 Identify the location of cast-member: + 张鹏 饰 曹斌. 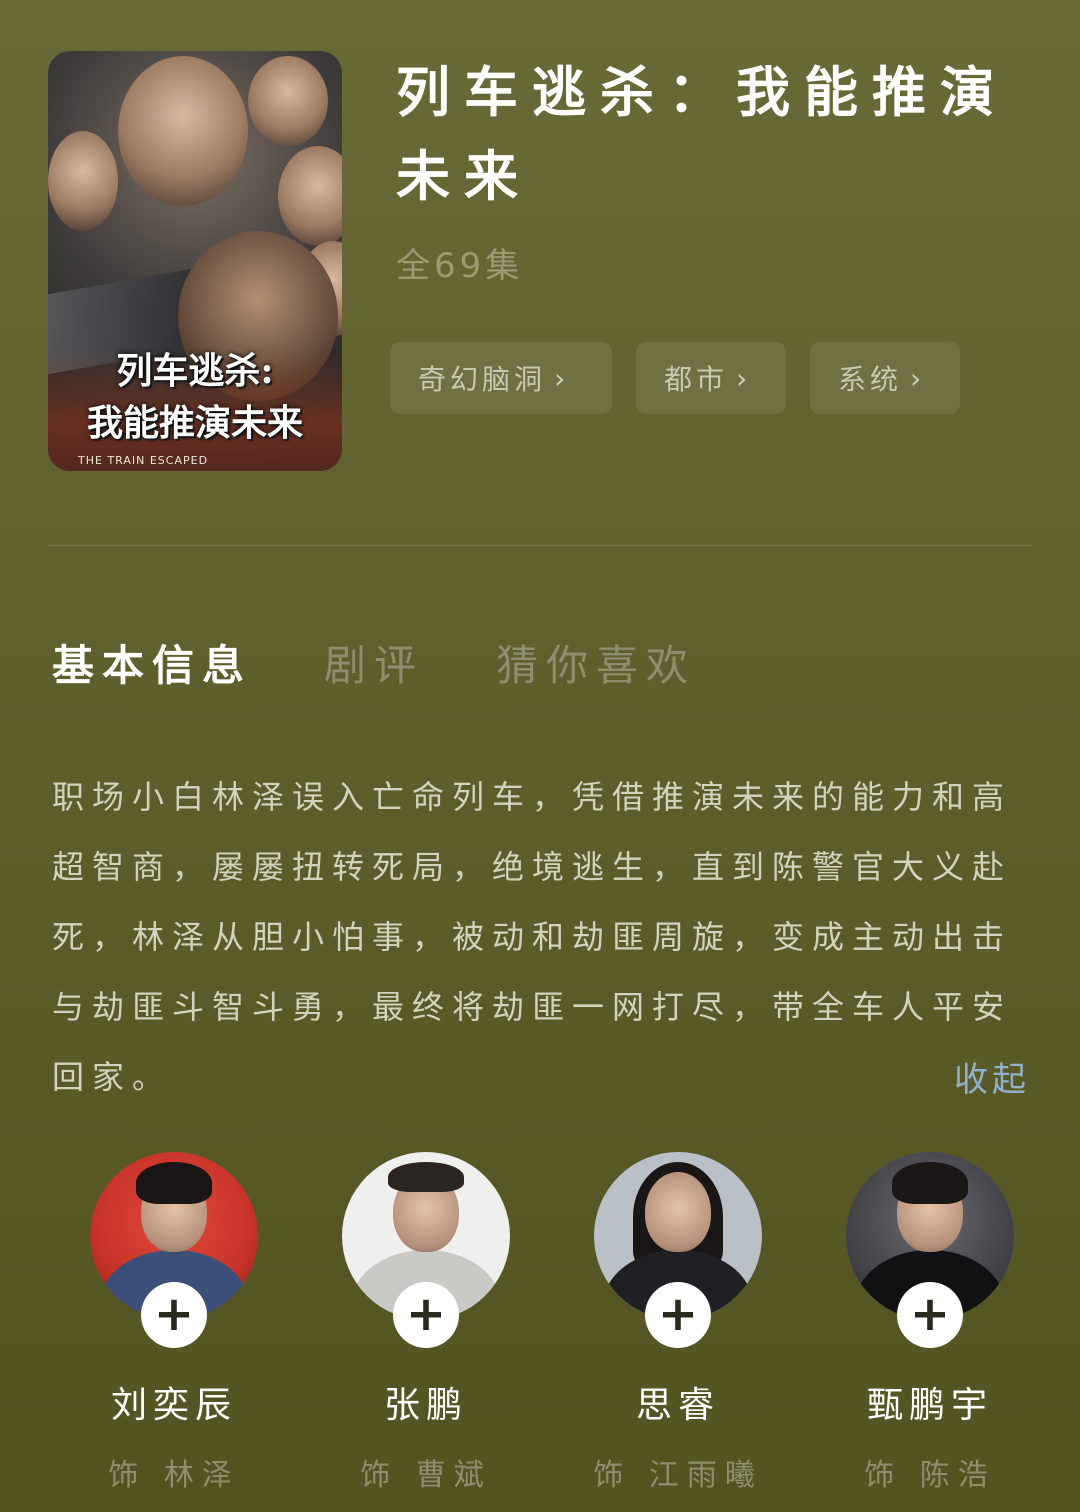
(426, 1323).